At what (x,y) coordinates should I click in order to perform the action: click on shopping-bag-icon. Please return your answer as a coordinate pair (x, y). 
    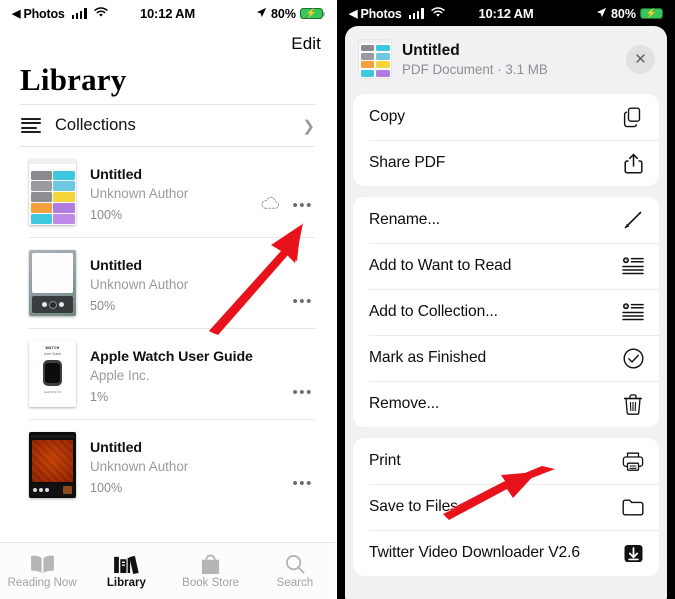
    Looking at the image, I should click on (211, 563).